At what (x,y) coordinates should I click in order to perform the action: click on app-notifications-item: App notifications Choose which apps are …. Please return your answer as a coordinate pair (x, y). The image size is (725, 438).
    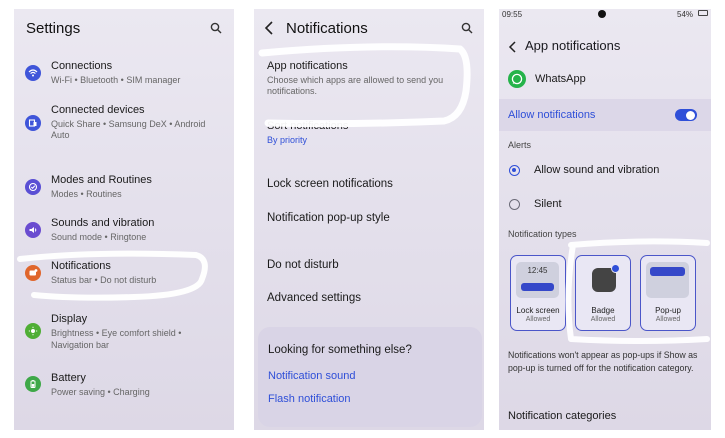
    Looking at the image, I should click on (369, 78).